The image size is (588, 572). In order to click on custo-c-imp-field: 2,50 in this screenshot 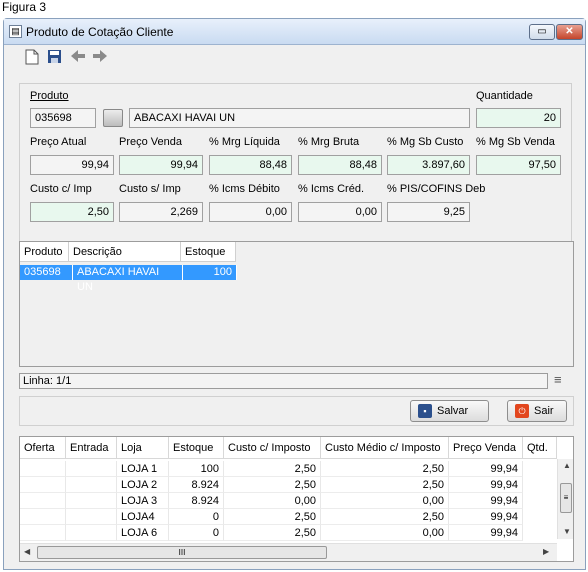, I will do `click(72, 212)`.